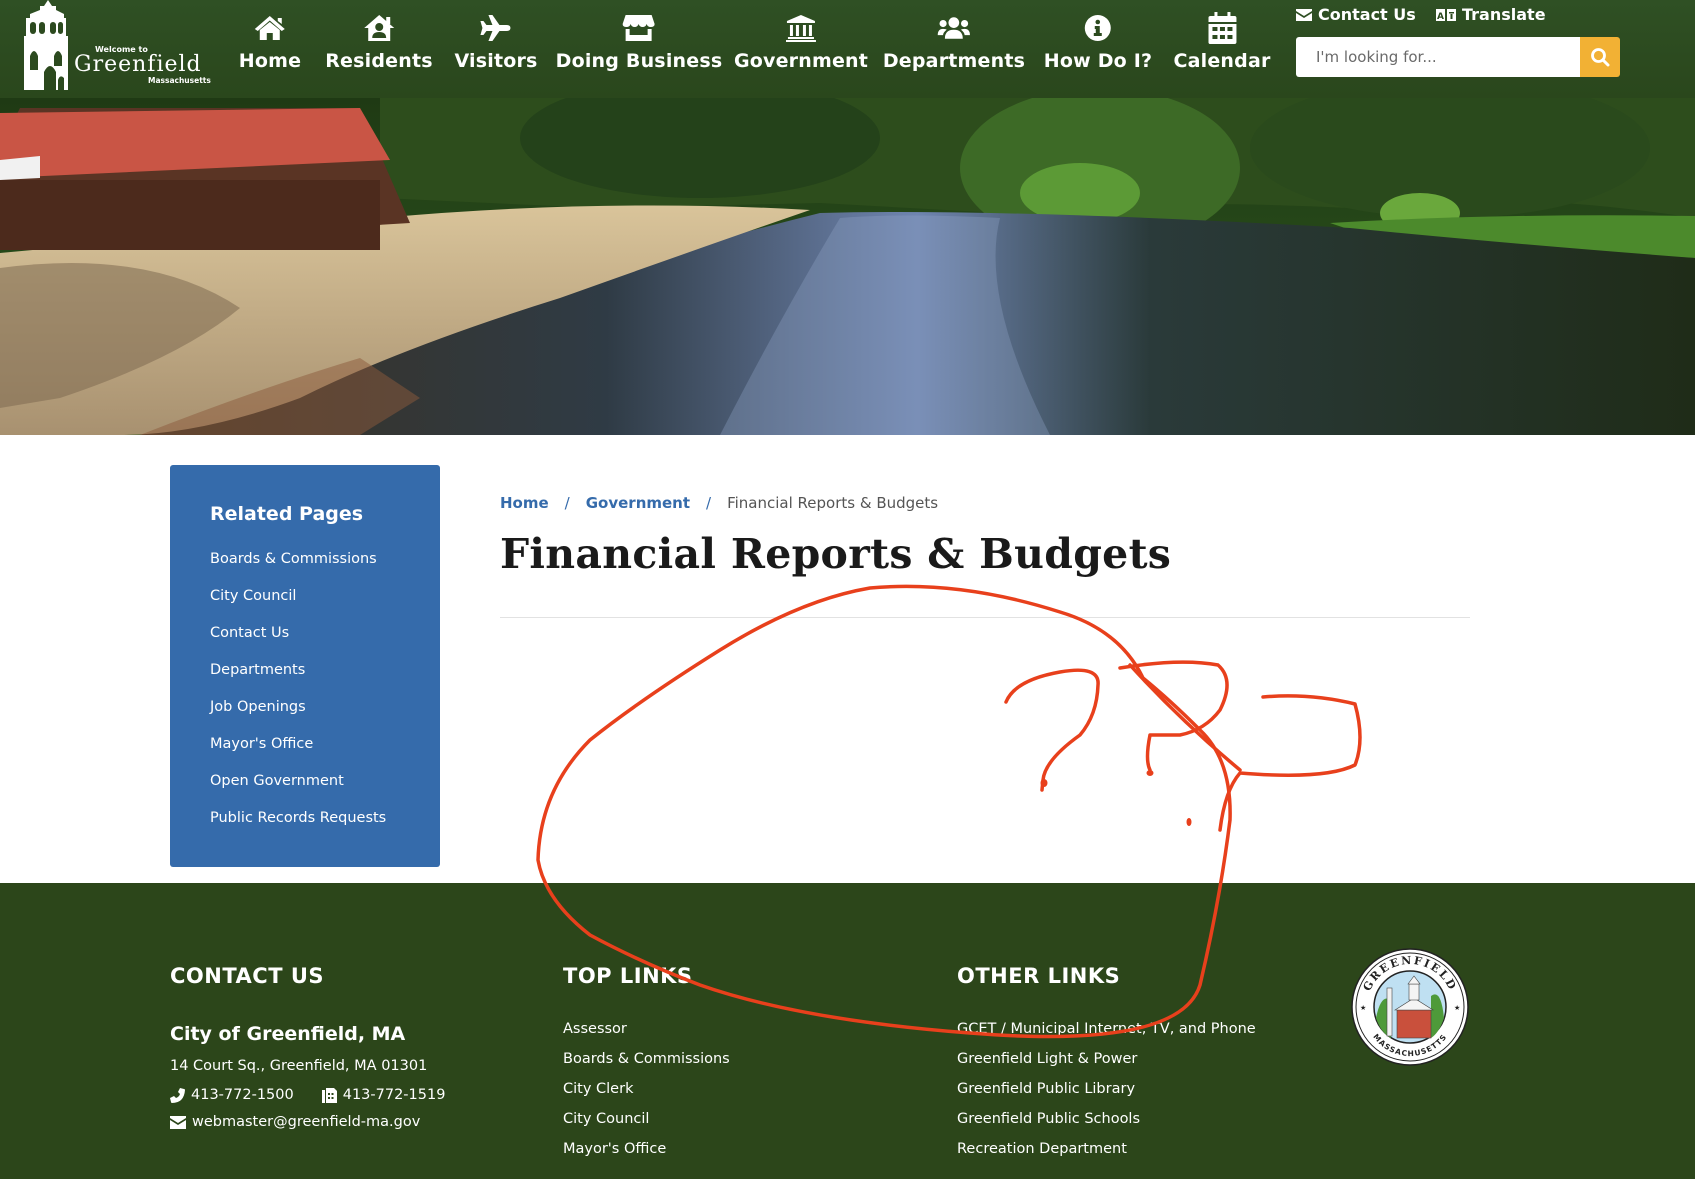 The width and height of the screenshot is (1695, 1179). I want to click on nav-item-residents: Residents, so click(379, 47).